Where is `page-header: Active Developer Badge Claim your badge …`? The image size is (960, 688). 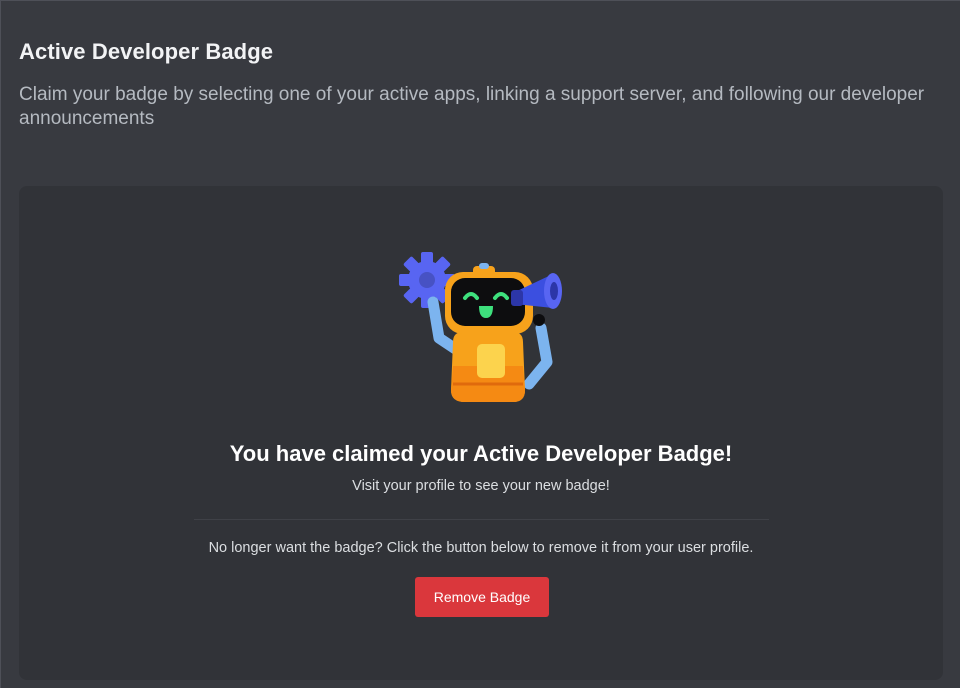 page-header: Active Developer Badge Claim your badge … is located at coordinates (479, 84).